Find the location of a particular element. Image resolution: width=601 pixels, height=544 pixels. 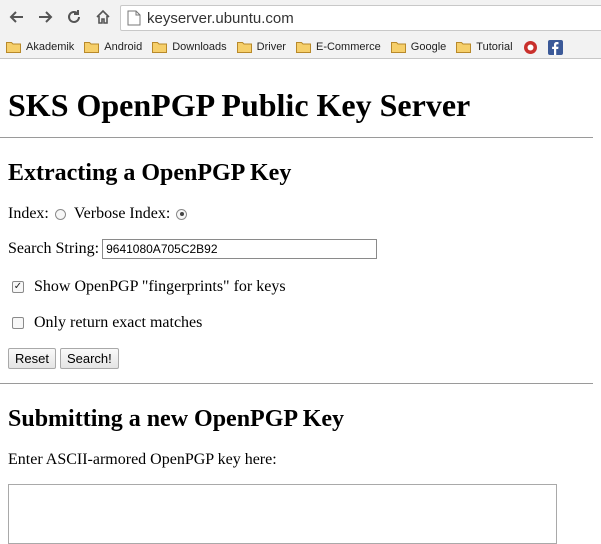

facebook-icon is located at coordinates (555, 47).